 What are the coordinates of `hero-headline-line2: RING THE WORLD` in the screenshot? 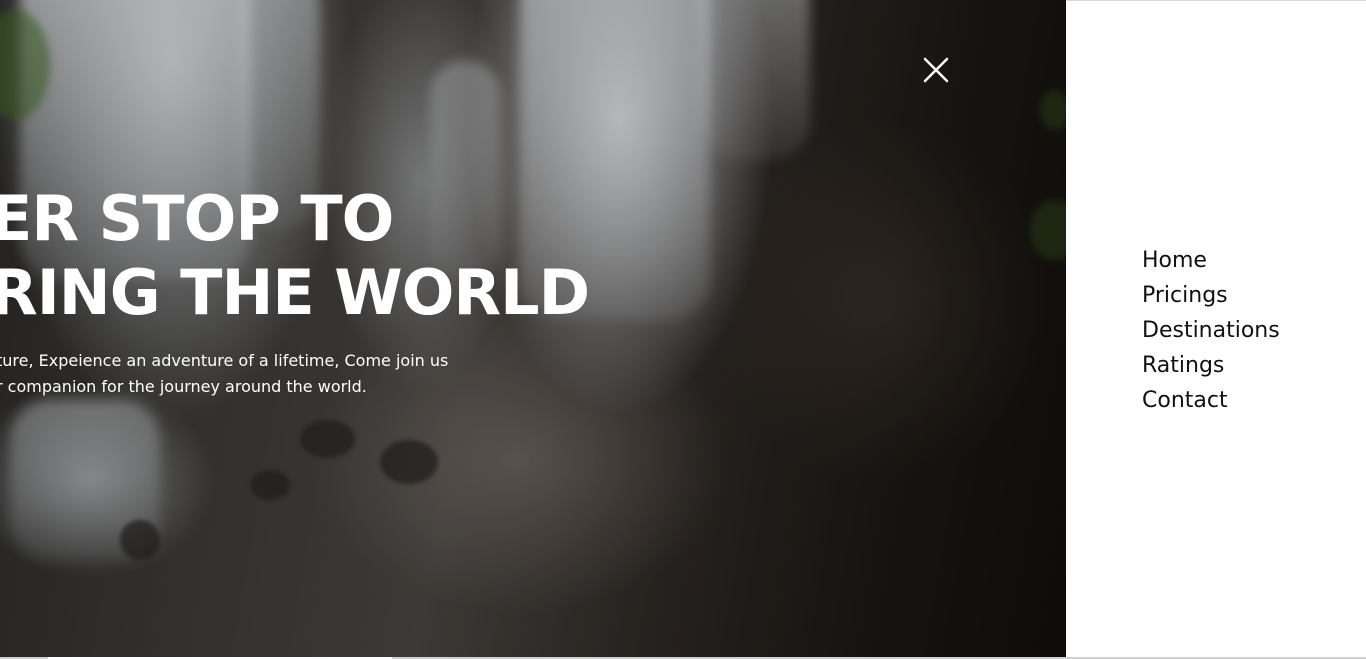 It's located at (295, 292).